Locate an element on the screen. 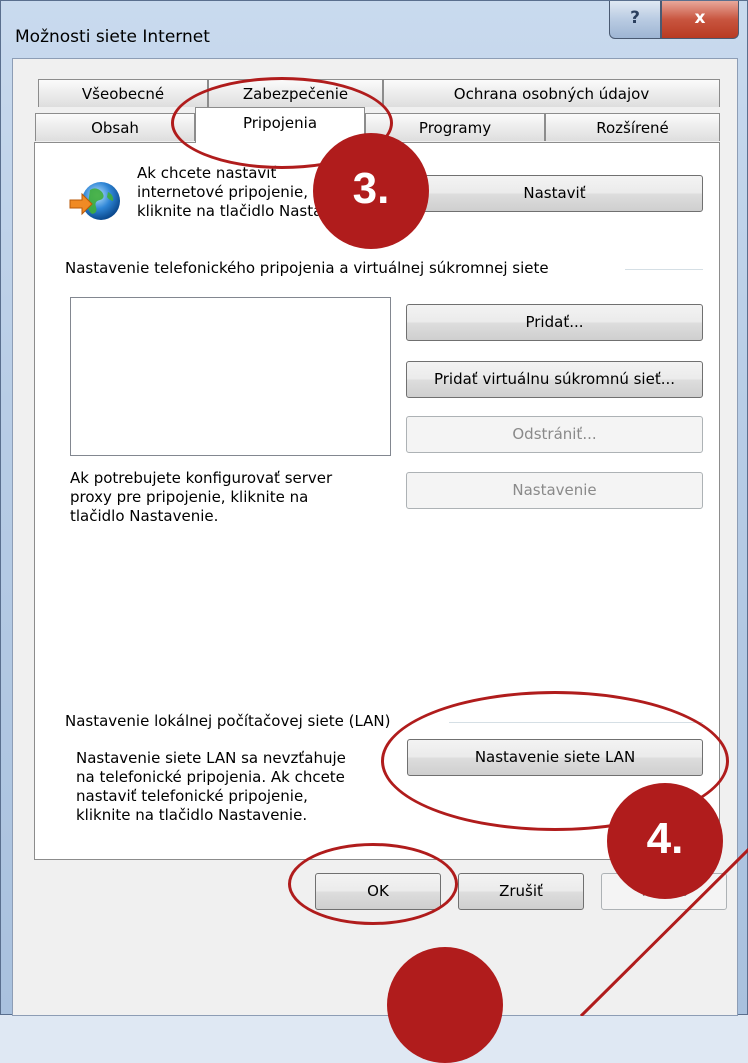 This screenshot has height=1063, width=748. setup-text-line2: internetové pripojenie, is located at coordinates (222, 192).